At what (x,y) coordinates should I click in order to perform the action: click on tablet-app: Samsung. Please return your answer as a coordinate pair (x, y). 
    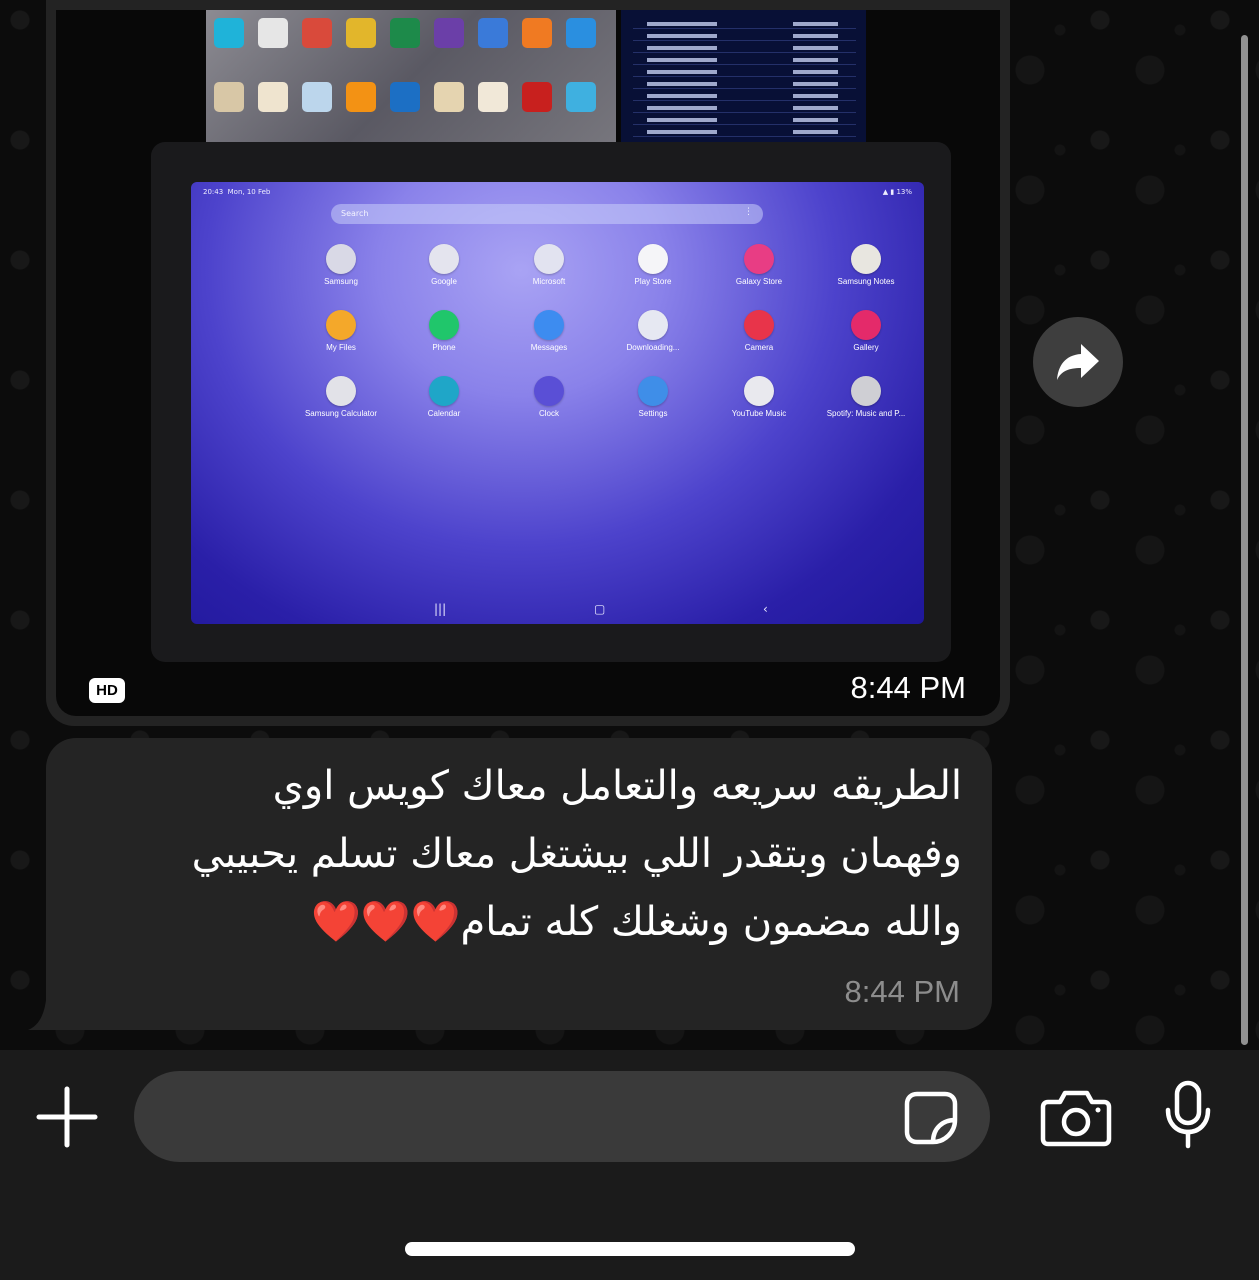
    Looking at the image, I should click on (341, 265).